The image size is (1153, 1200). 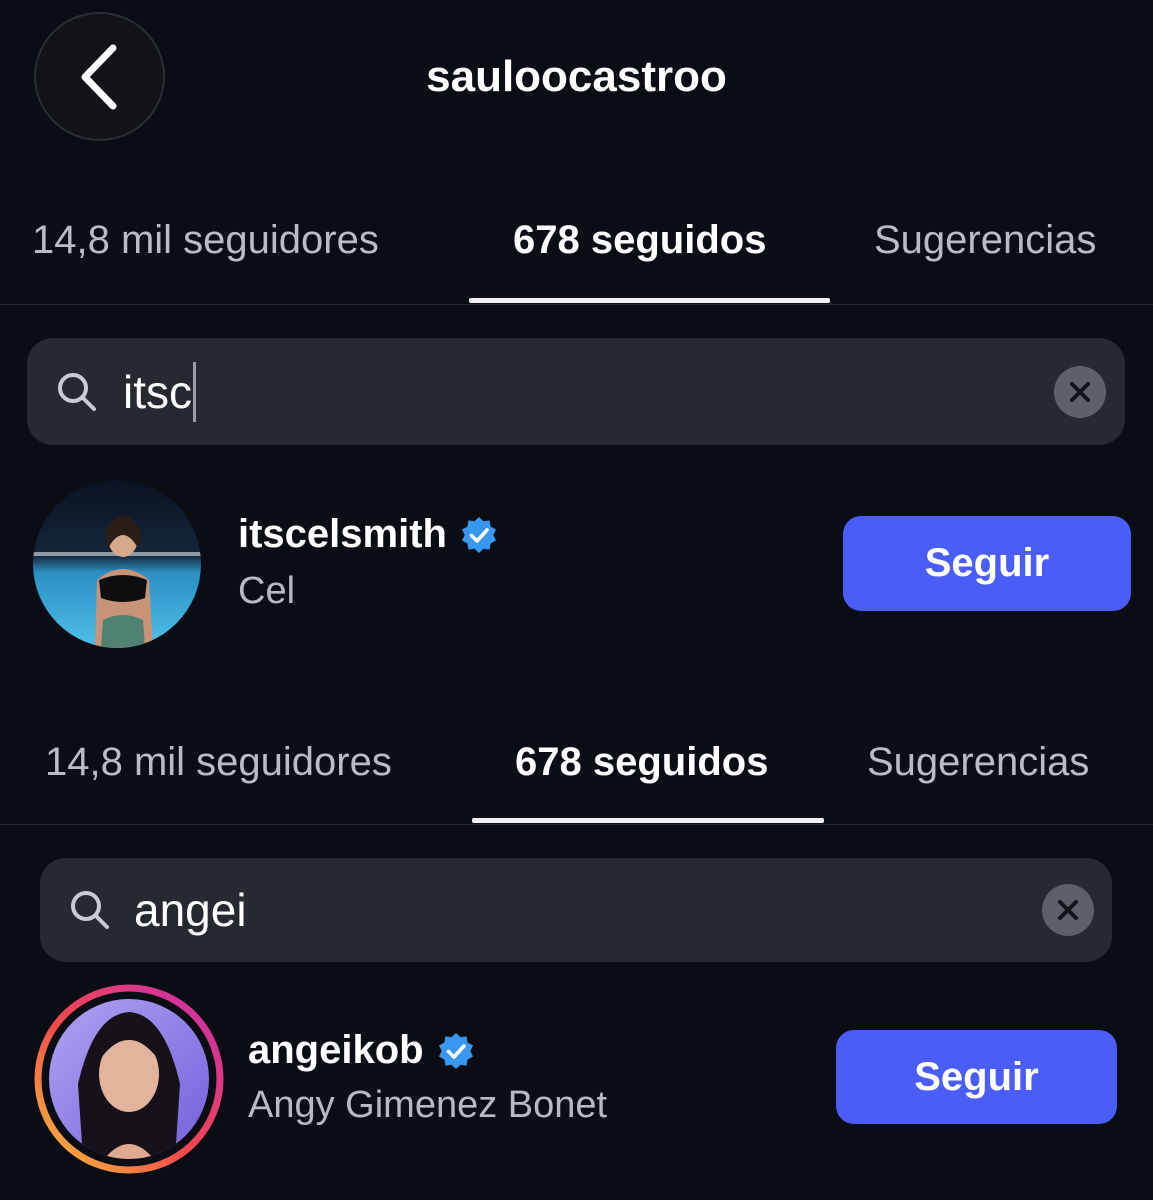 I want to click on username: angeikob, so click(x=336, y=1050).